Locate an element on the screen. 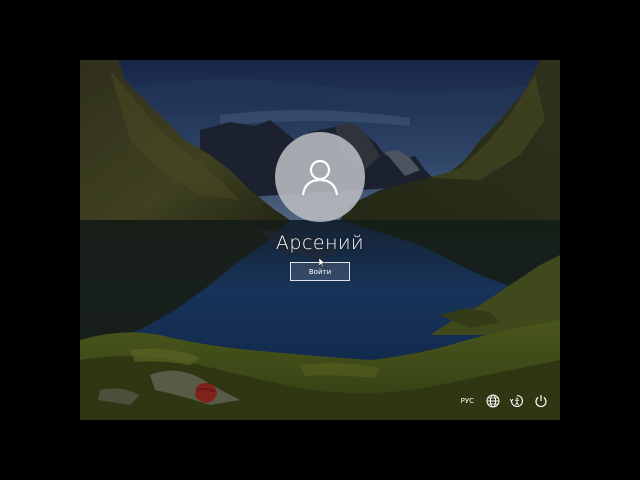 This screenshot has width=640, height=480. ease-of-access-icon is located at coordinates (516, 400).